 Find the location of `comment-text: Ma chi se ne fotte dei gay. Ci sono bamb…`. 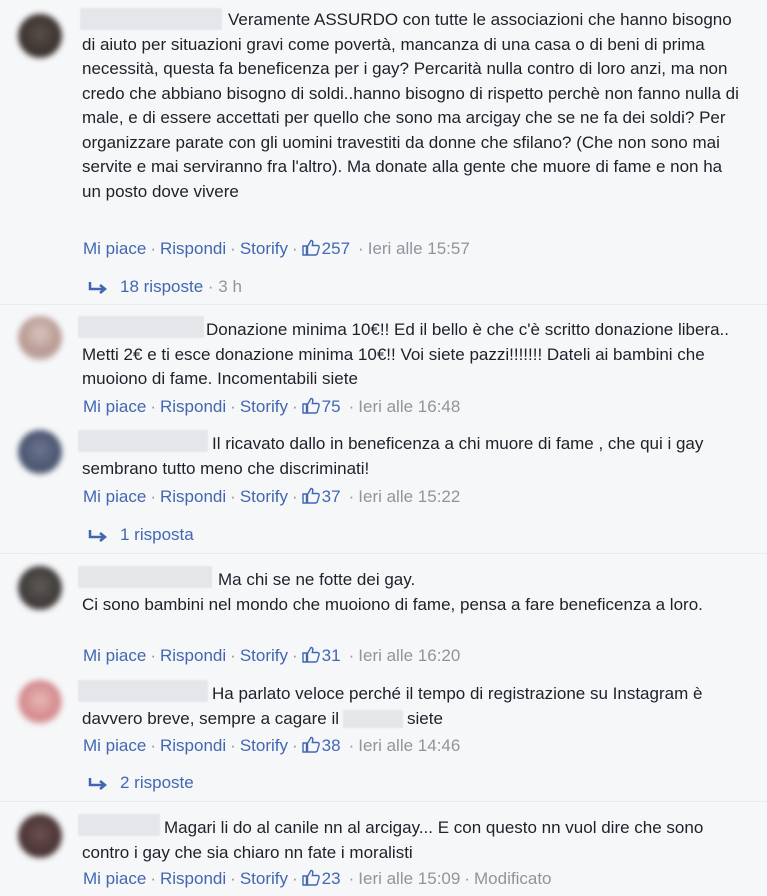

comment-text: Ma chi se ne fotte dei gay. Ci sono bamb… is located at coordinates (412, 592).